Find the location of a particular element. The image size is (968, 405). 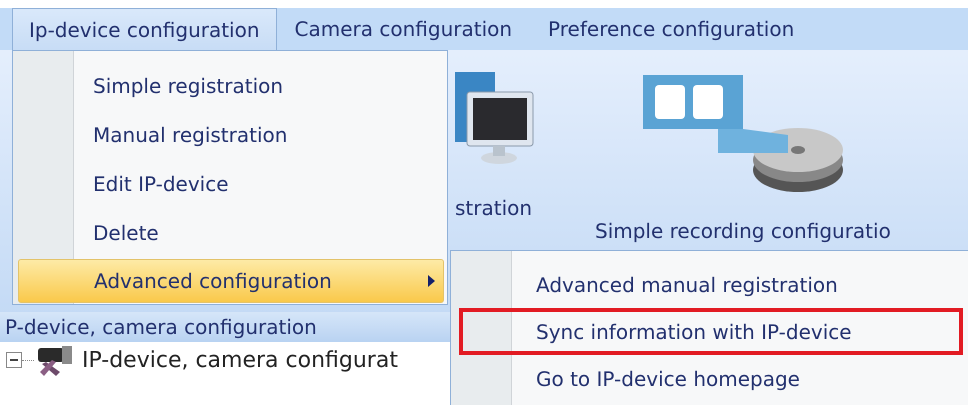

menu-tab: Preference configuration is located at coordinates (671, 29).